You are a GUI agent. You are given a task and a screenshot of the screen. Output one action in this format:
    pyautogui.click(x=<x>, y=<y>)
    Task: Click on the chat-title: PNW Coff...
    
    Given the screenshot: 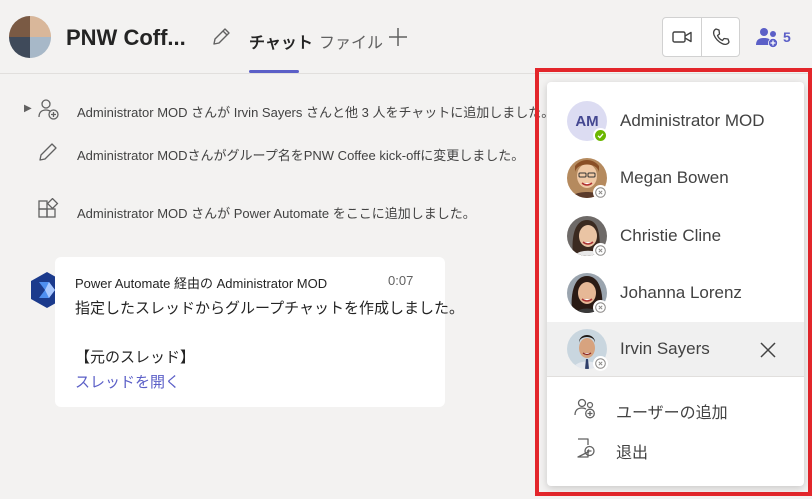 What is the action you would take?
    pyautogui.click(x=126, y=38)
    